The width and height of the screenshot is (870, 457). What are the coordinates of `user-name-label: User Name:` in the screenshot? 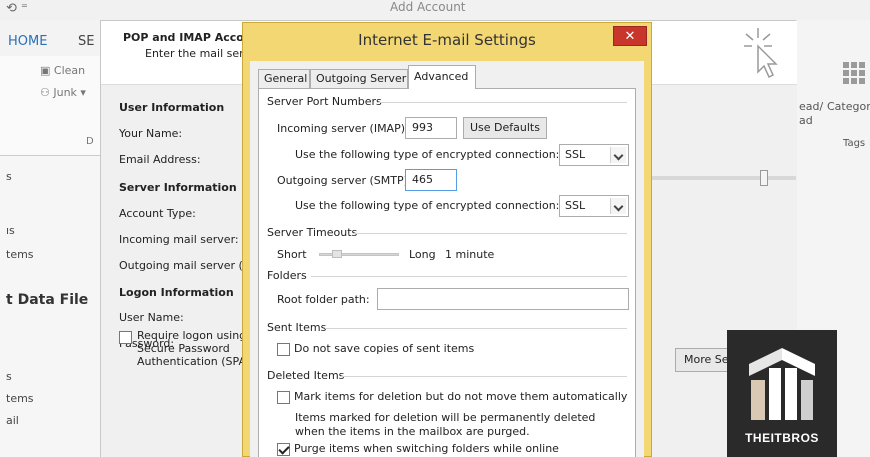 It's located at (151, 317).